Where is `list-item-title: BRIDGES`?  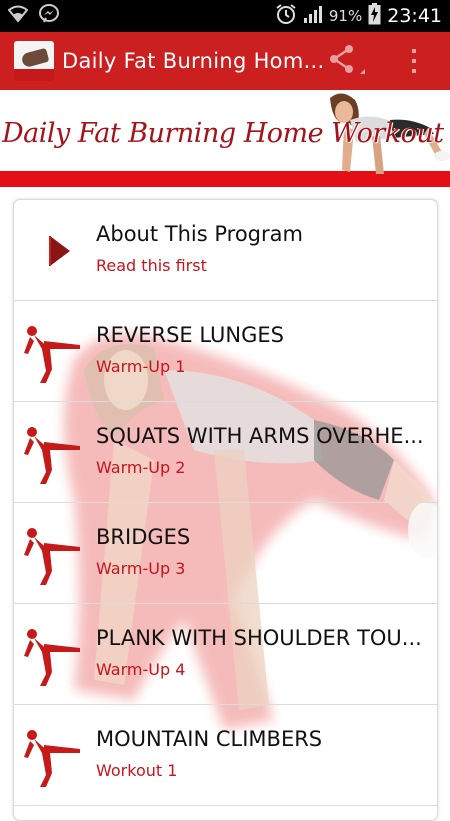 list-item-title: BRIDGES is located at coordinates (143, 537).